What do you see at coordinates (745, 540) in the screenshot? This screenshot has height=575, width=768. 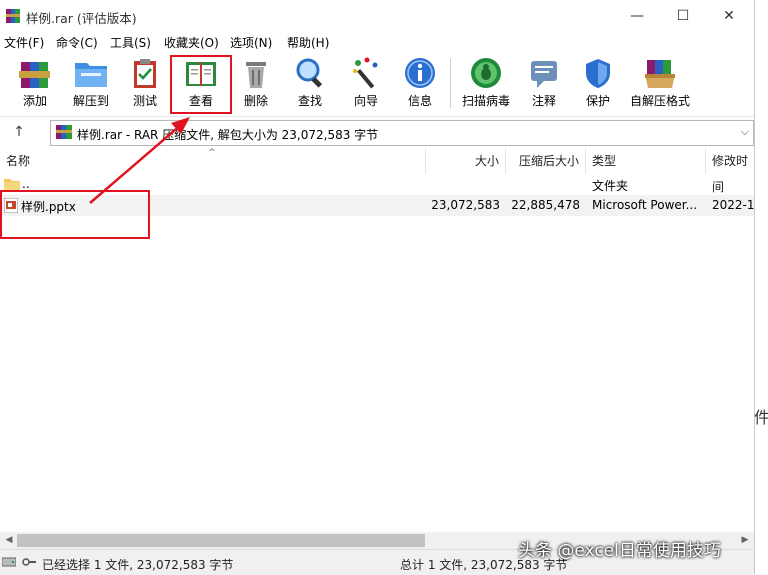 I see `scroll-right-icon: ▶` at bounding box center [745, 540].